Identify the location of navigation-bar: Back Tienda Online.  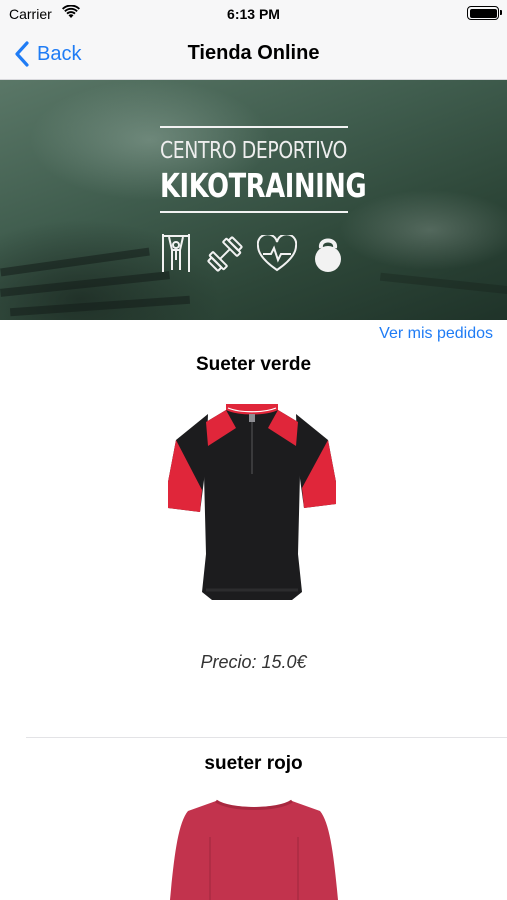
(253, 55).